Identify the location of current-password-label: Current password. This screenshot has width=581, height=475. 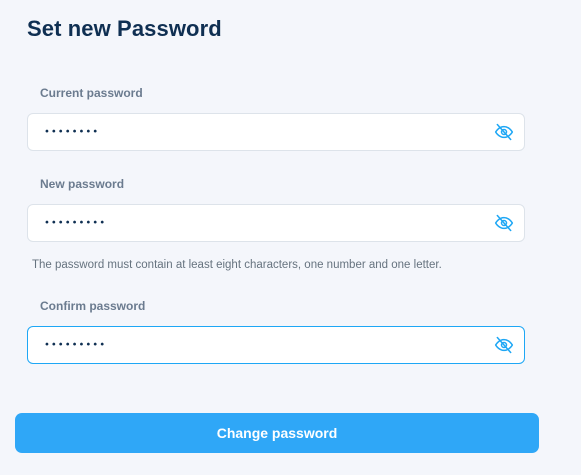
(91, 93).